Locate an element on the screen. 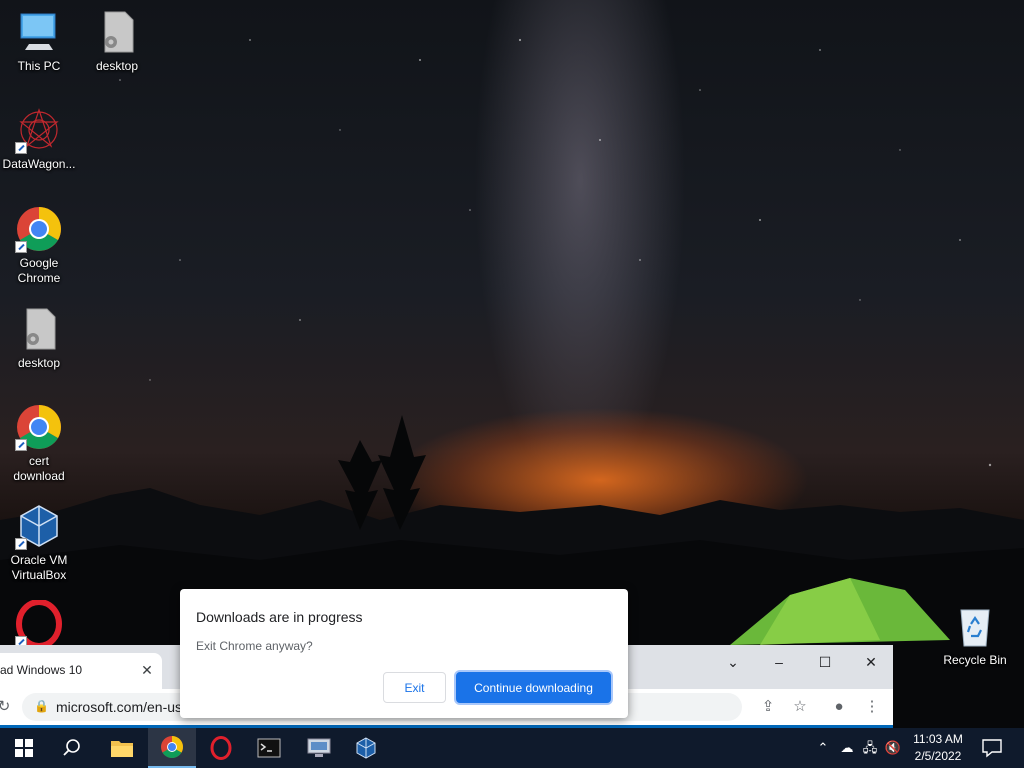 The height and width of the screenshot is (768, 1024). desktop-icon-this-pc: This PC is located at coordinates (39, 41).